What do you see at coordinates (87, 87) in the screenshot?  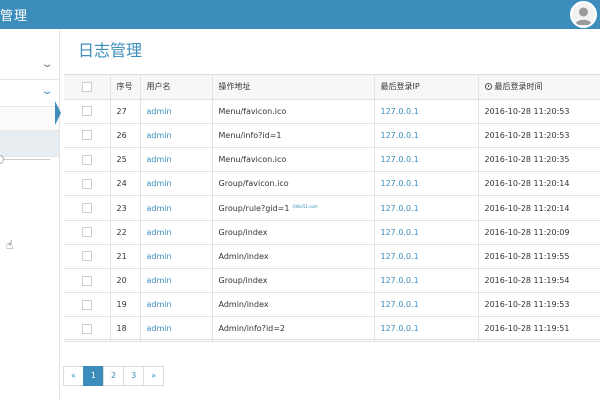 I see `select-all-checkbox` at bounding box center [87, 87].